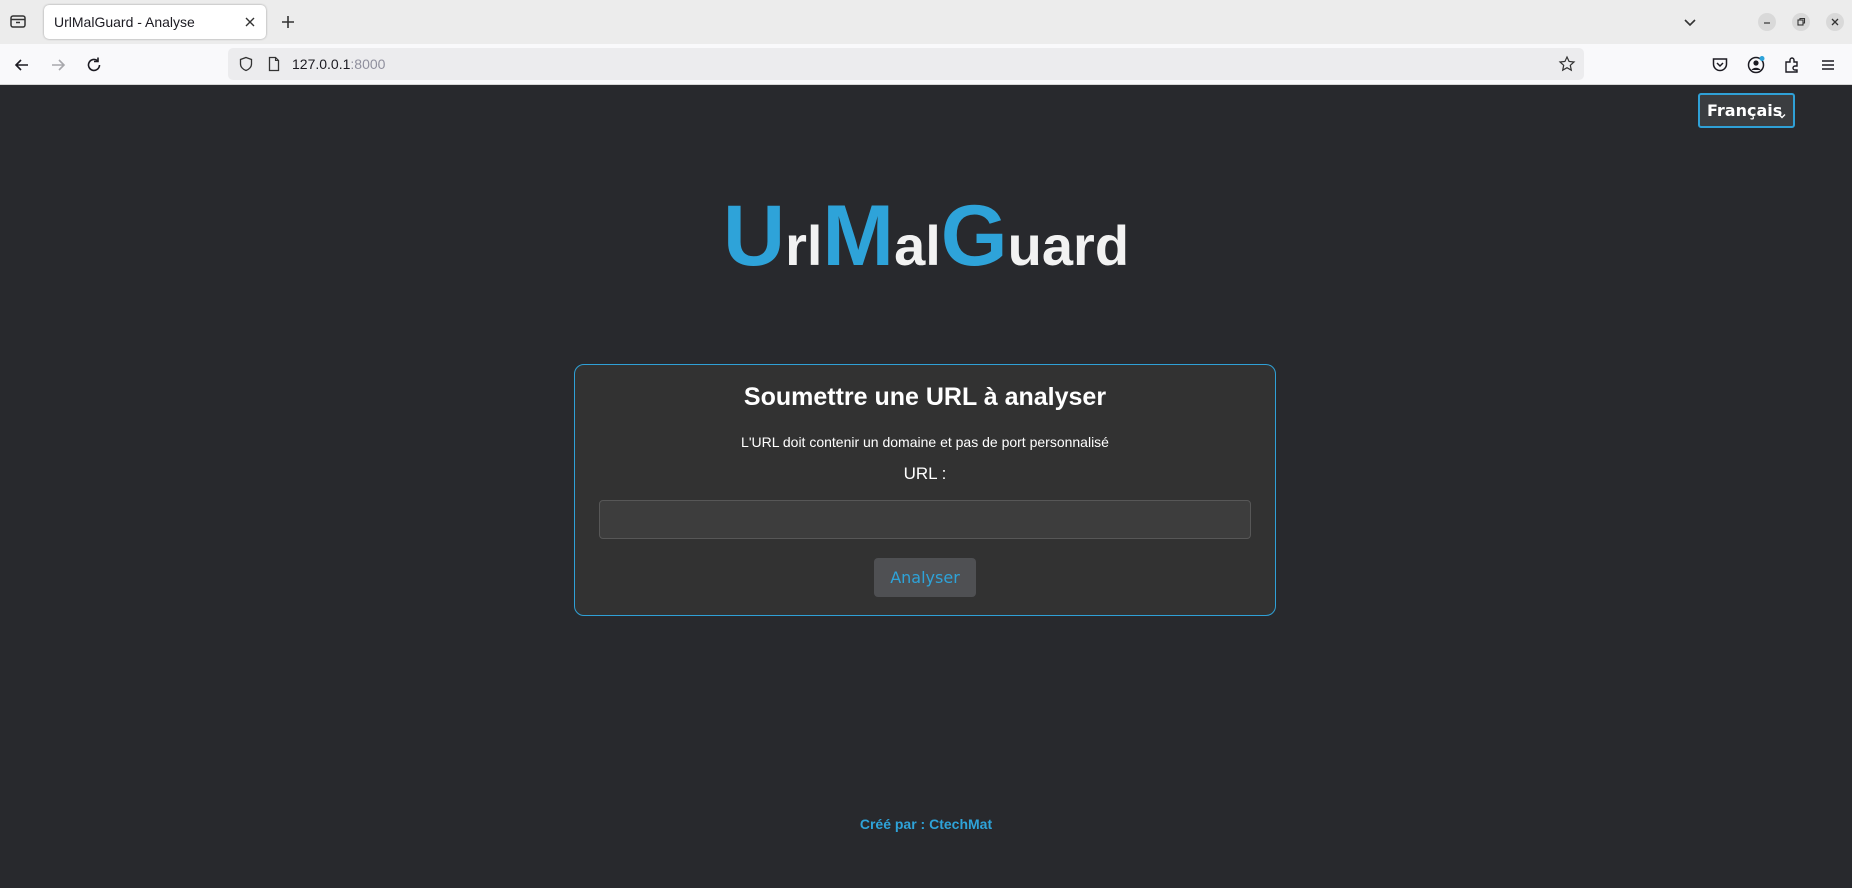  Describe the element at coordinates (974, 236) in the screenshot. I see `logo-part: G` at that location.